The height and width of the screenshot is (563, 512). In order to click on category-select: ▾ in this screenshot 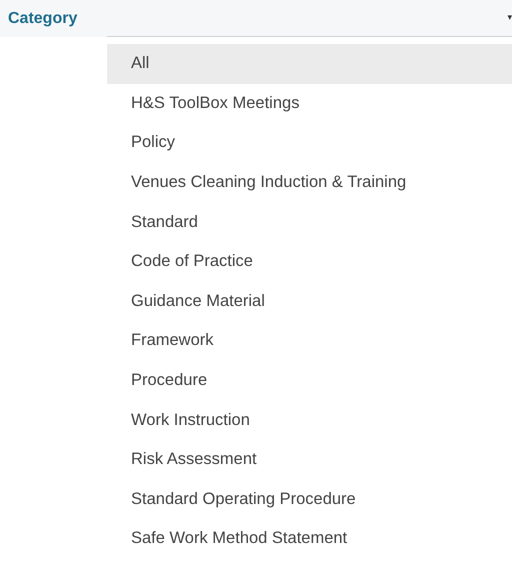, I will do `click(309, 18)`.